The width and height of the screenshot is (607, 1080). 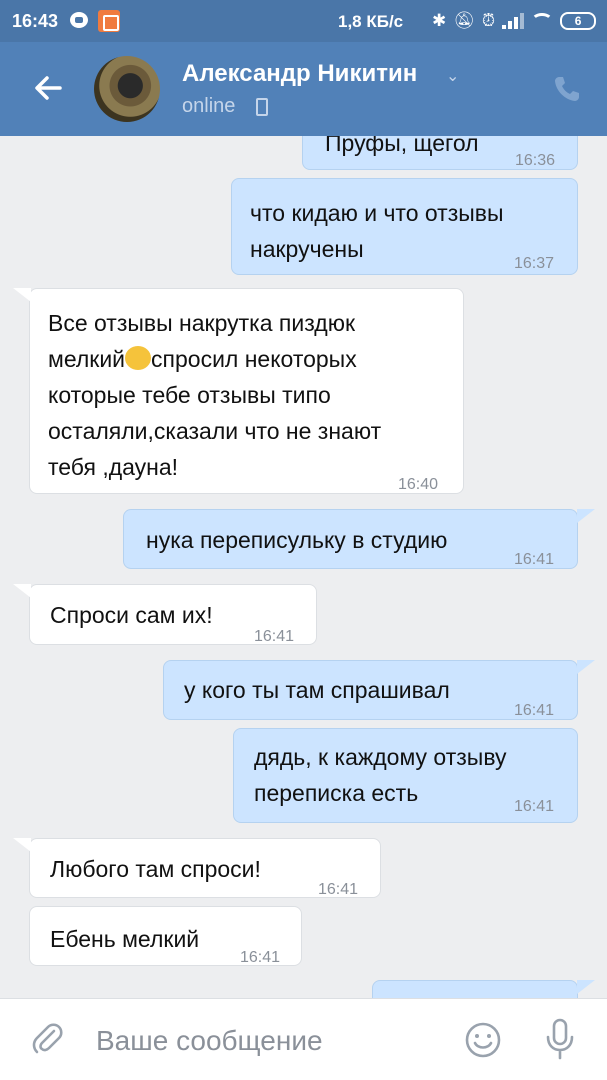 I want to click on message-outgoing: у кого ты там спрашивал 16:41, so click(x=370, y=690).